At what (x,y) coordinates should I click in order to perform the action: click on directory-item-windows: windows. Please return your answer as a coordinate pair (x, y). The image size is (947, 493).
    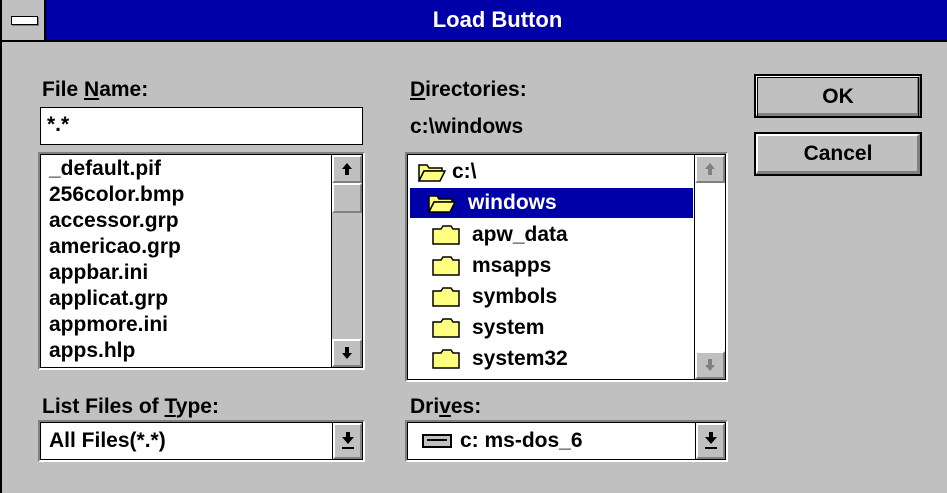
    Looking at the image, I should click on (551, 203).